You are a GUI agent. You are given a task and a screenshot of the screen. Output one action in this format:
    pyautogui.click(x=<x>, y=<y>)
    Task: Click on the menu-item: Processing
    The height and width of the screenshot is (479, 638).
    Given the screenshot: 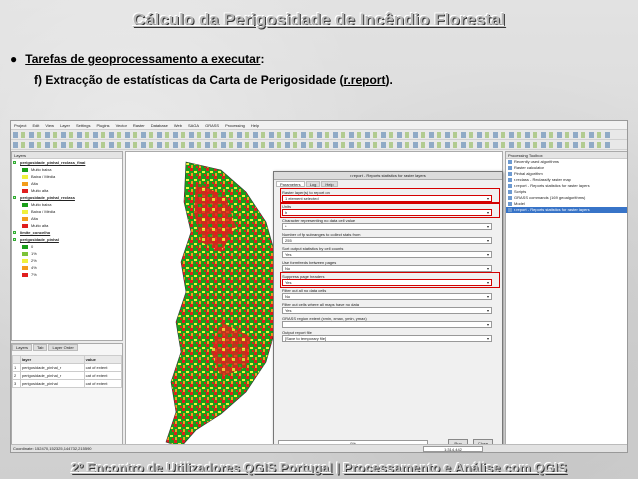 What is the action you would take?
    pyautogui.click(x=235, y=125)
    